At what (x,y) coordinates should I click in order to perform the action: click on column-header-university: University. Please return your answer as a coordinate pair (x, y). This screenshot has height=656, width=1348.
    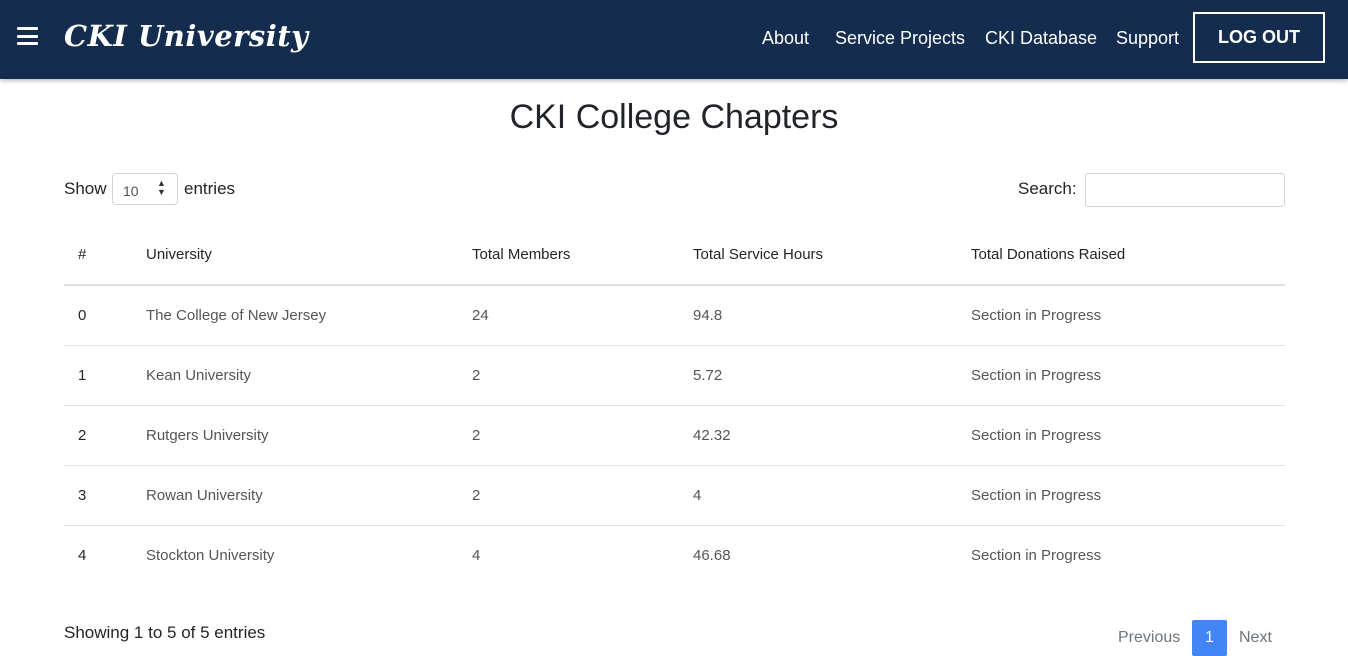
    Looking at the image, I should click on (309, 255).